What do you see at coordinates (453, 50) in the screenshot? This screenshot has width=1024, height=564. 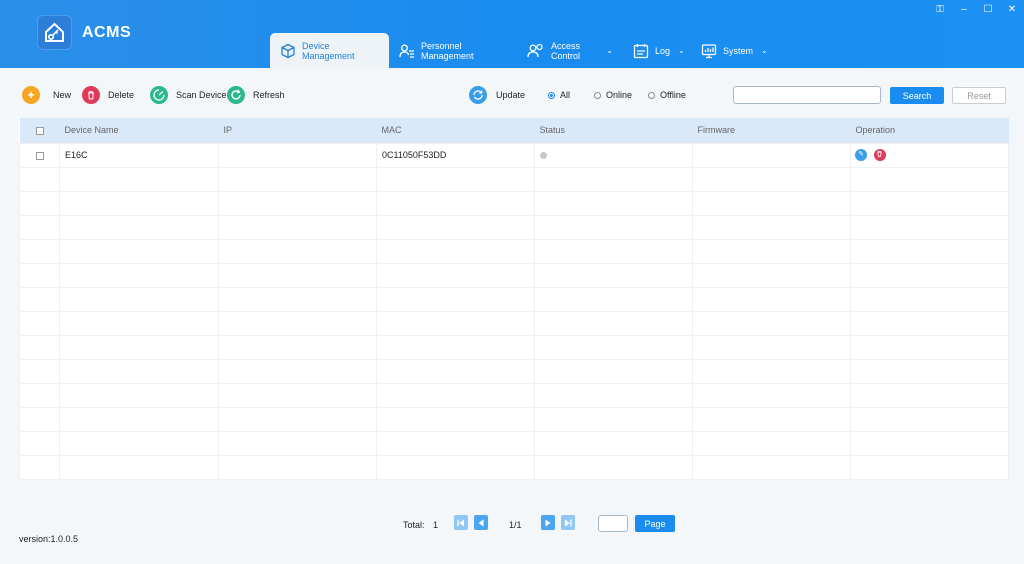 I see `tab-personnel-management: Personnel Management` at bounding box center [453, 50].